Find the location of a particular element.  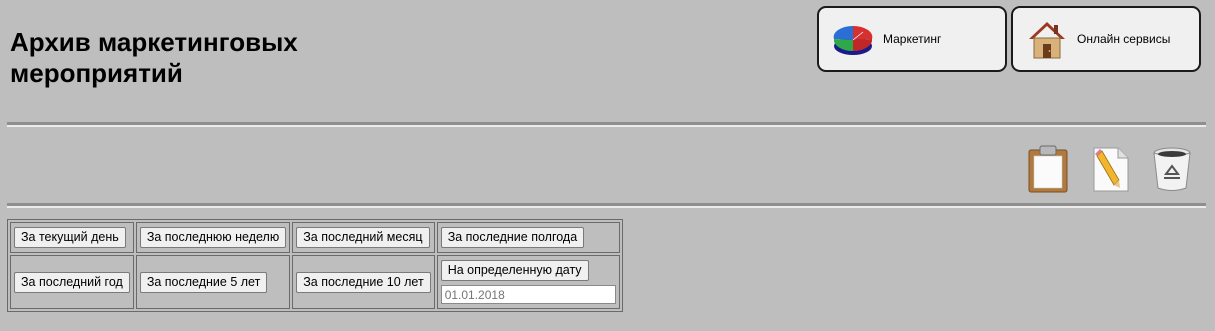

edit-button is located at coordinates (1110, 169).